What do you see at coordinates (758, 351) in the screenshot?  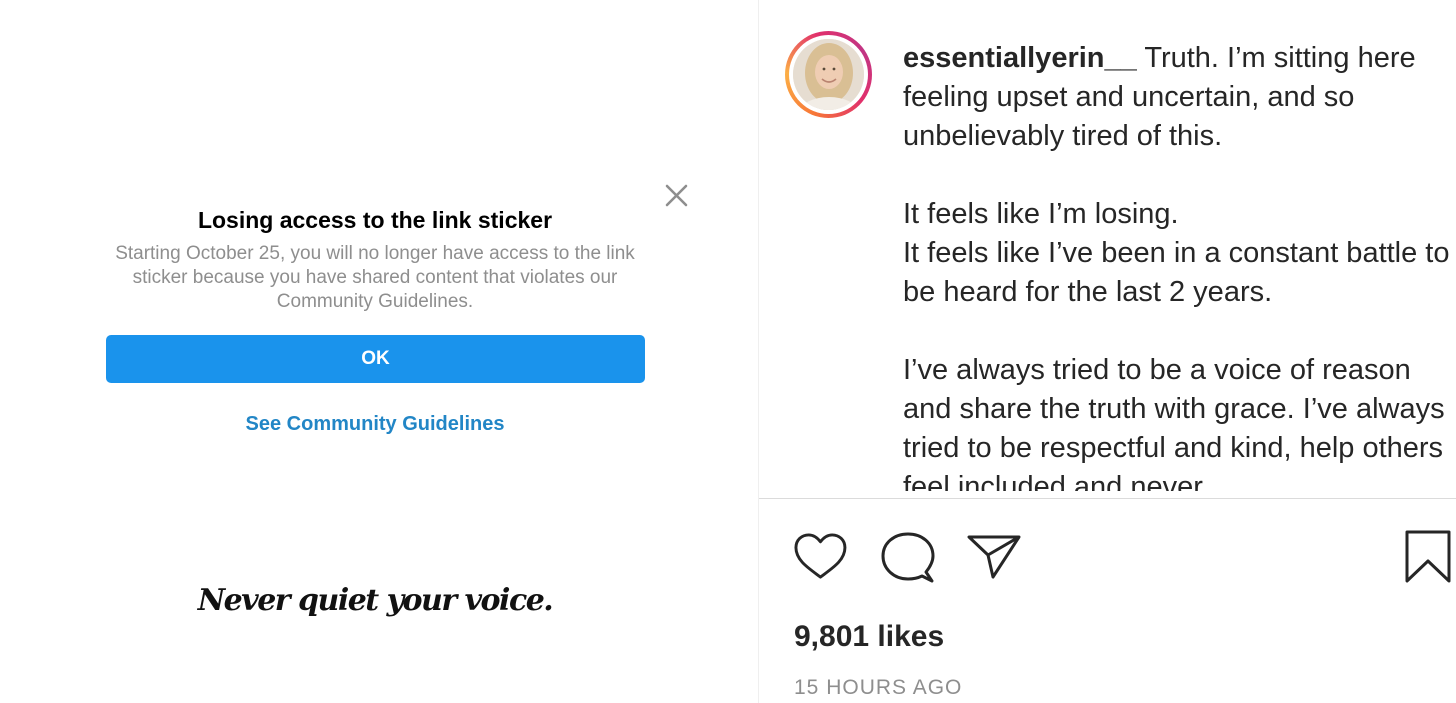 I see `panel-divider` at bounding box center [758, 351].